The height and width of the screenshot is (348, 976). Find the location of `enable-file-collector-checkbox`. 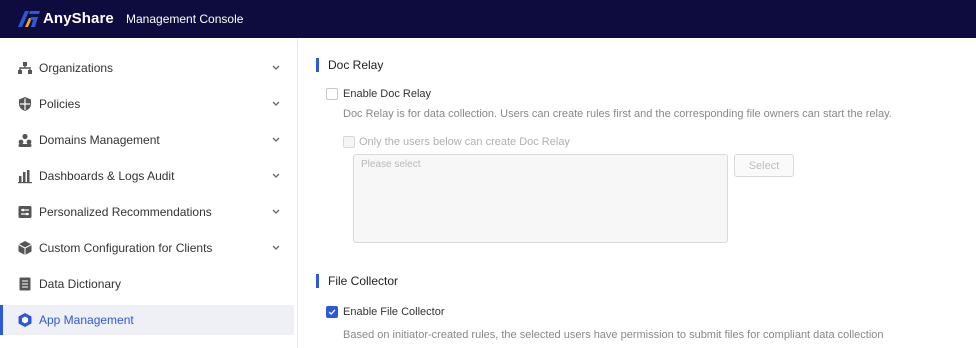

enable-file-collector-checkbox is located at coordinates (332, 312).